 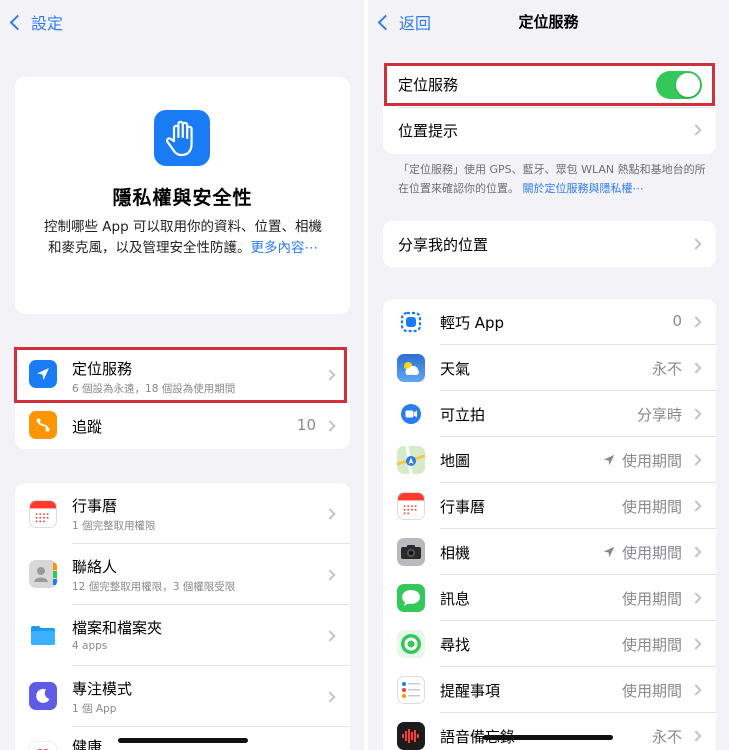 I want to click on chevron-left-icon, so click(x=17, y=22).